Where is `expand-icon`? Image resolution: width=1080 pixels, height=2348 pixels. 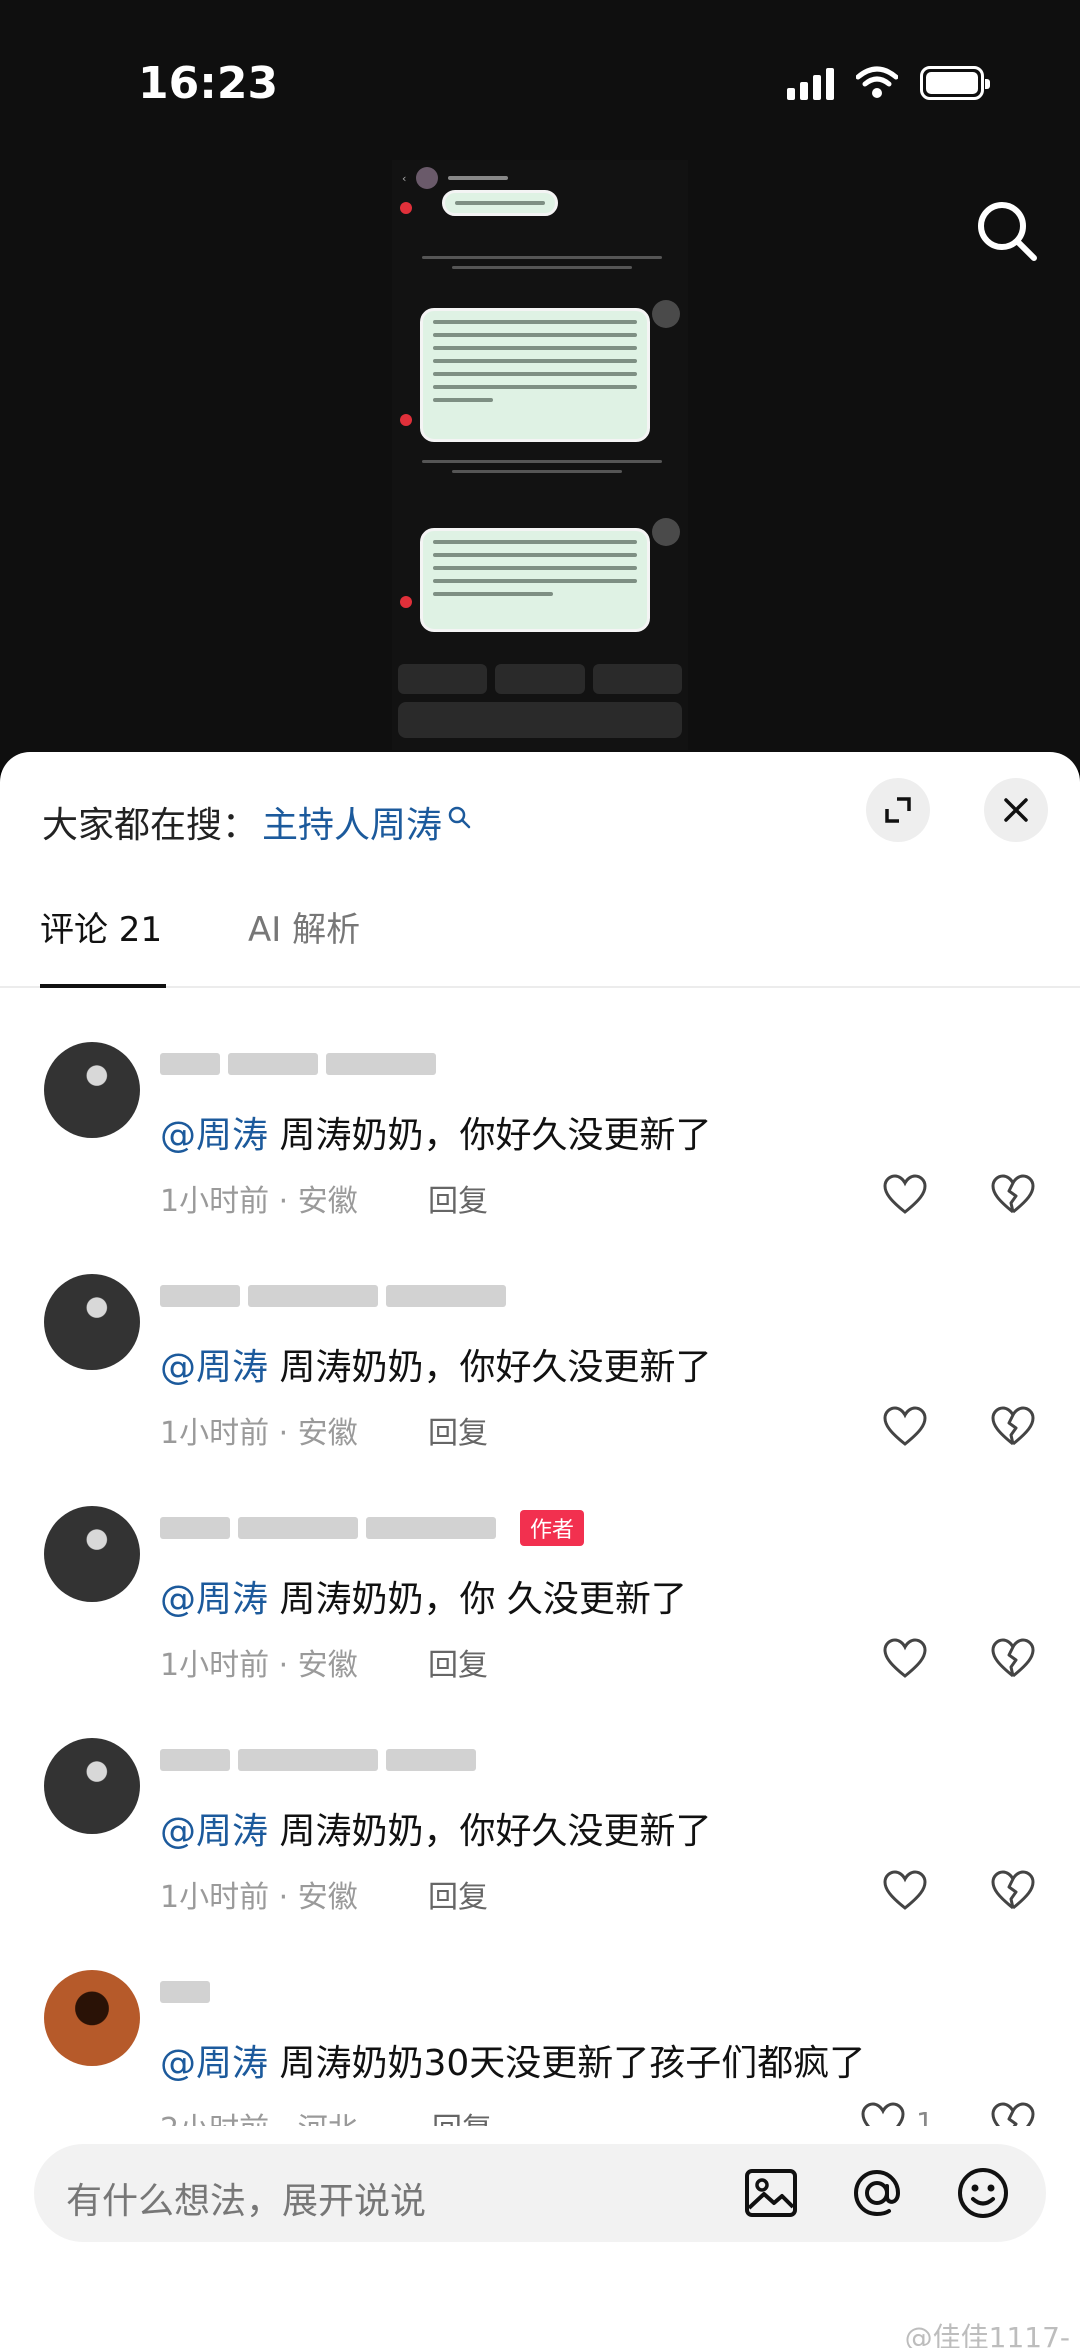 expand-icon is located at coordinates (898, 810).